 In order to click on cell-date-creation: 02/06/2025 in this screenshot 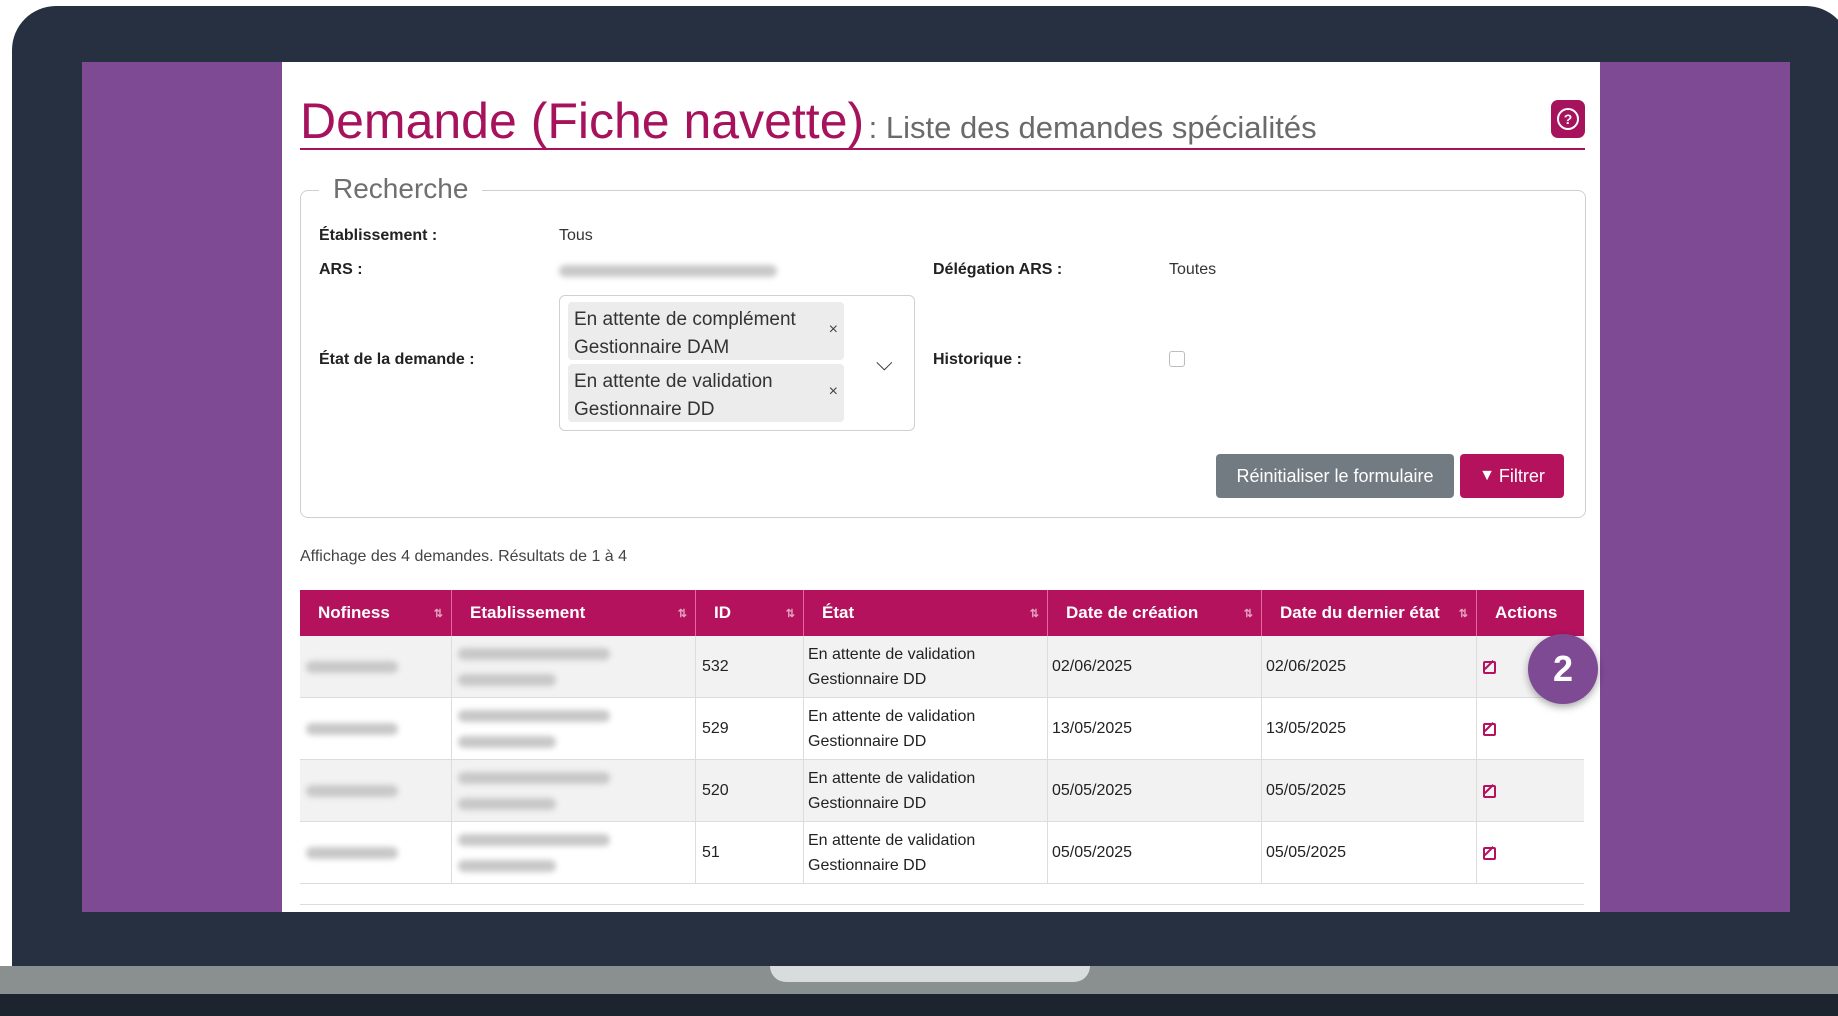, I will do `click(1155, 667)`.